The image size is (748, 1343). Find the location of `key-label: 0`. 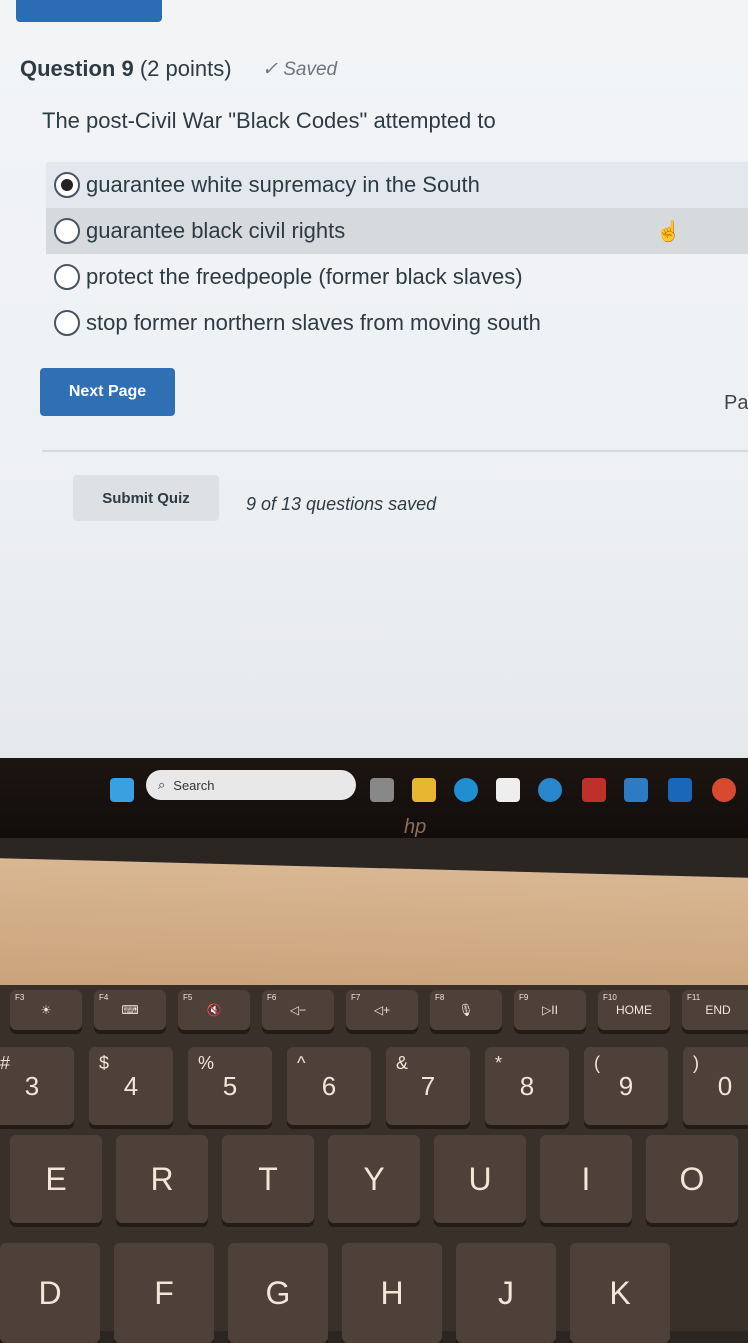

key-label: 0 is located at coordinates (725, 1085).